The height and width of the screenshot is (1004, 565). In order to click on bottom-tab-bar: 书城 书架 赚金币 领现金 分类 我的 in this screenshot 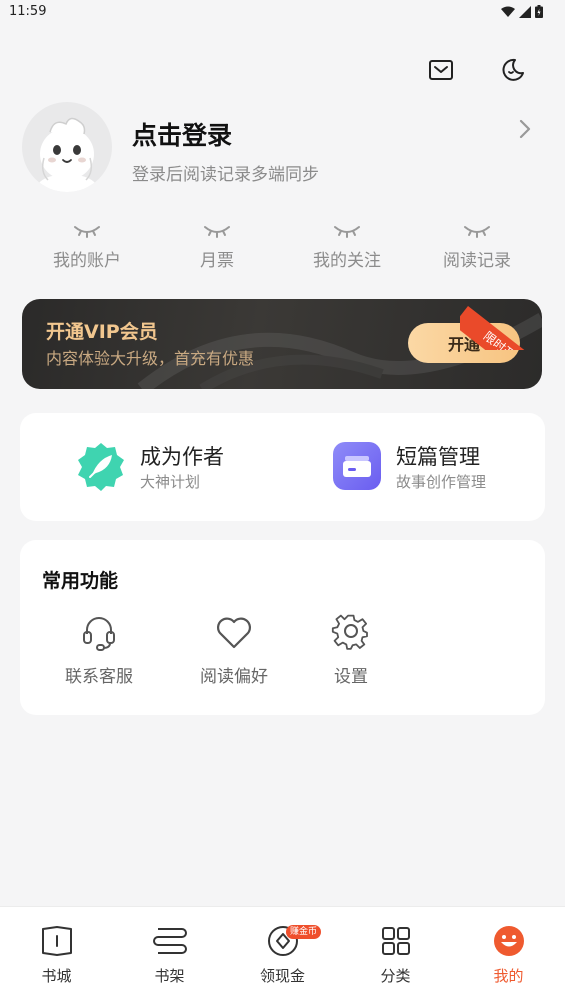, I will do `click(282, 955)`.